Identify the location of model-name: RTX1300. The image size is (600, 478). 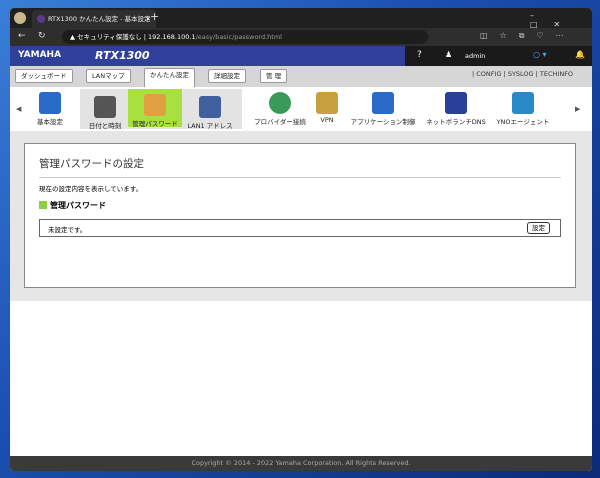
(122, 55).